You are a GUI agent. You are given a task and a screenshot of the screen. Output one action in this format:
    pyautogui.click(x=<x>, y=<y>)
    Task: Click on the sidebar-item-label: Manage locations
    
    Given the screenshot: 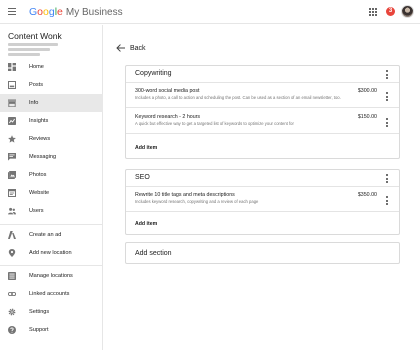 What is the action you would take?
    pyautogui.click(x=51, y=276)
    